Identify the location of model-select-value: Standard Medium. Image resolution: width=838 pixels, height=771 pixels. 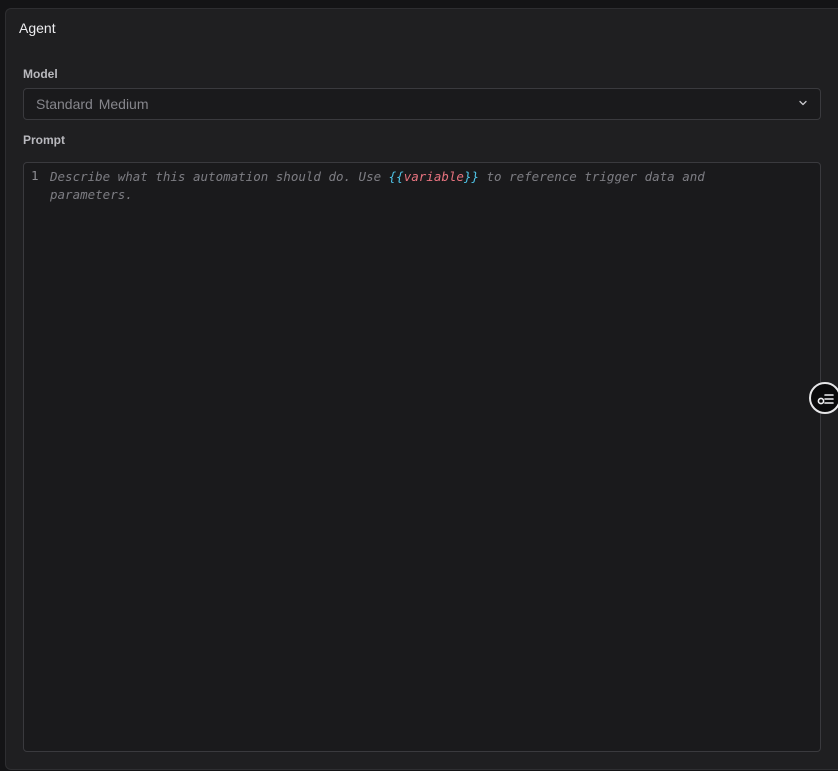
(92, 104).